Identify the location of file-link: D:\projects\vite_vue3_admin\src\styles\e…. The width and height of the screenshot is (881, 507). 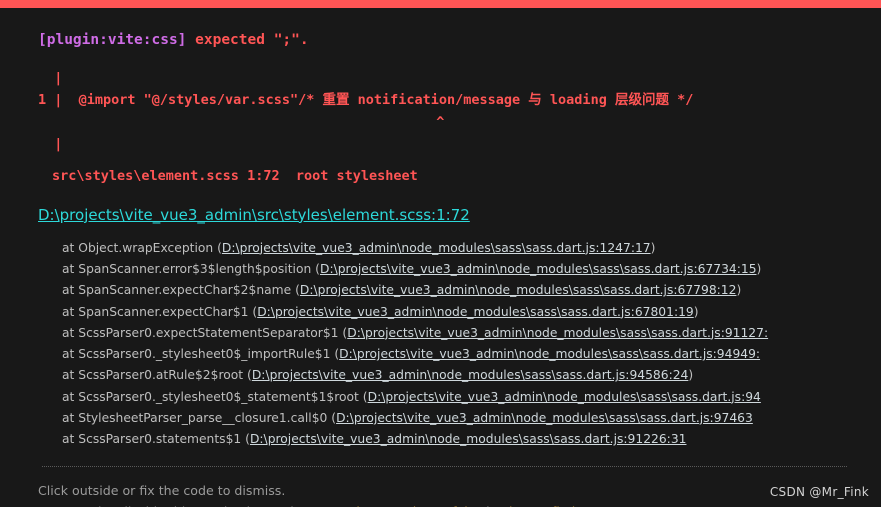
(444, 215).